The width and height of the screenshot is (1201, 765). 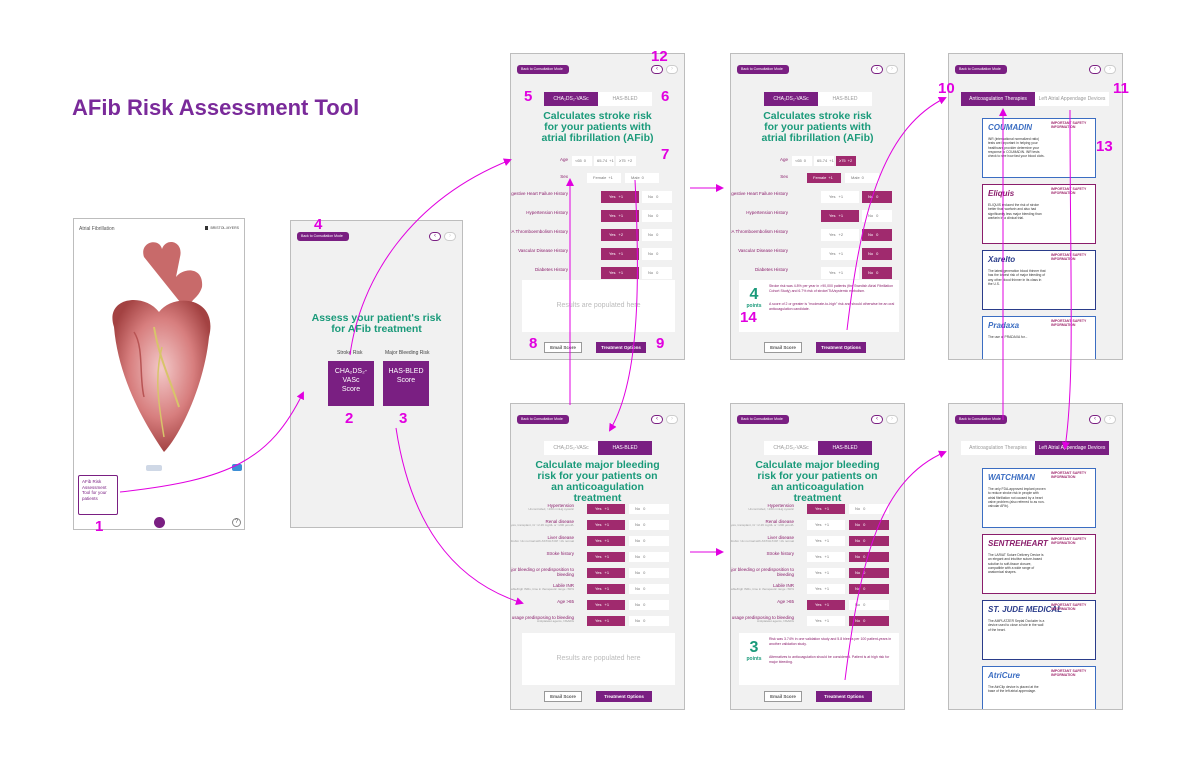 I want to click on age-option: <65 0, so click(x=802, y=161).